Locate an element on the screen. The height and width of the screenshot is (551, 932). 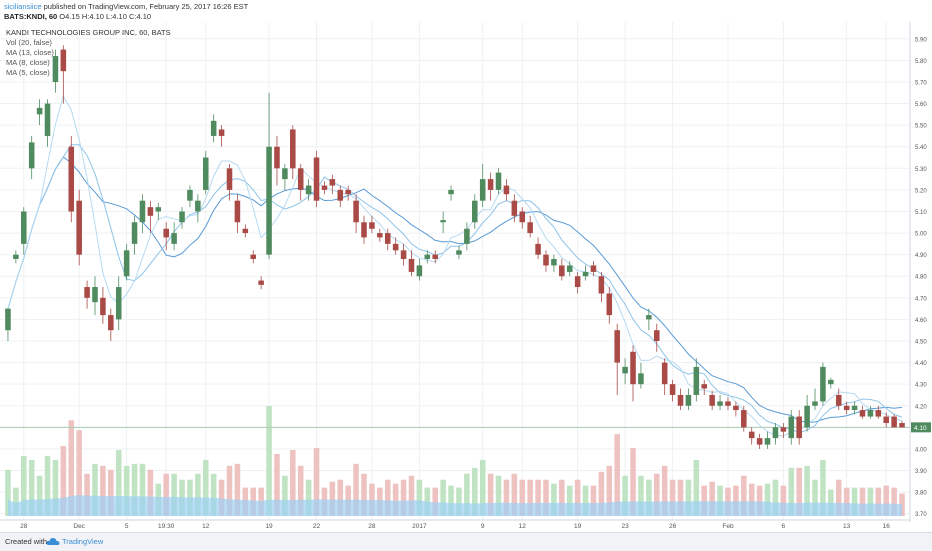
price-tick-label: 5.60 is located at coordinates (921, 105).